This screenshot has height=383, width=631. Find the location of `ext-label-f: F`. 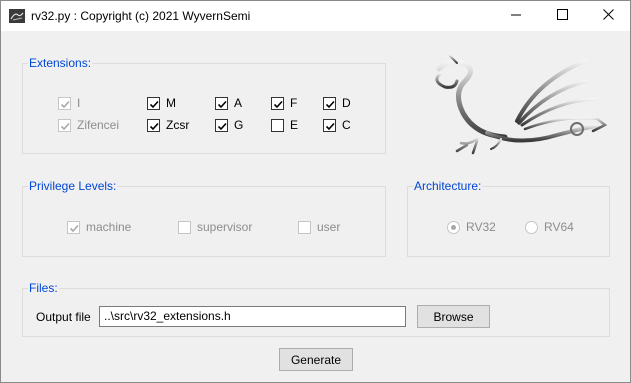

ext-label-f: F is located at coordinates (294, 103).